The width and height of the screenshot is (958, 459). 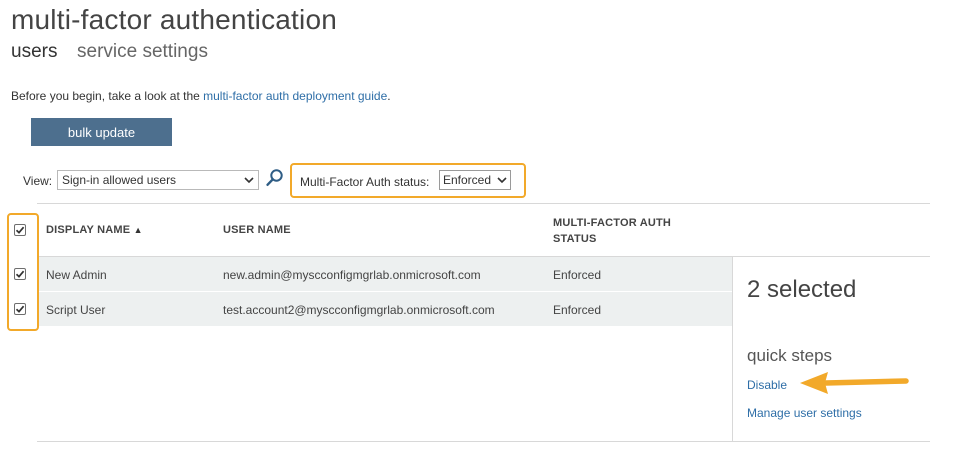 What do you see at coordinates (174, 19) in the screenshot?
I see `page-title: multi-factor authentication` at bounding box center [174, 19].